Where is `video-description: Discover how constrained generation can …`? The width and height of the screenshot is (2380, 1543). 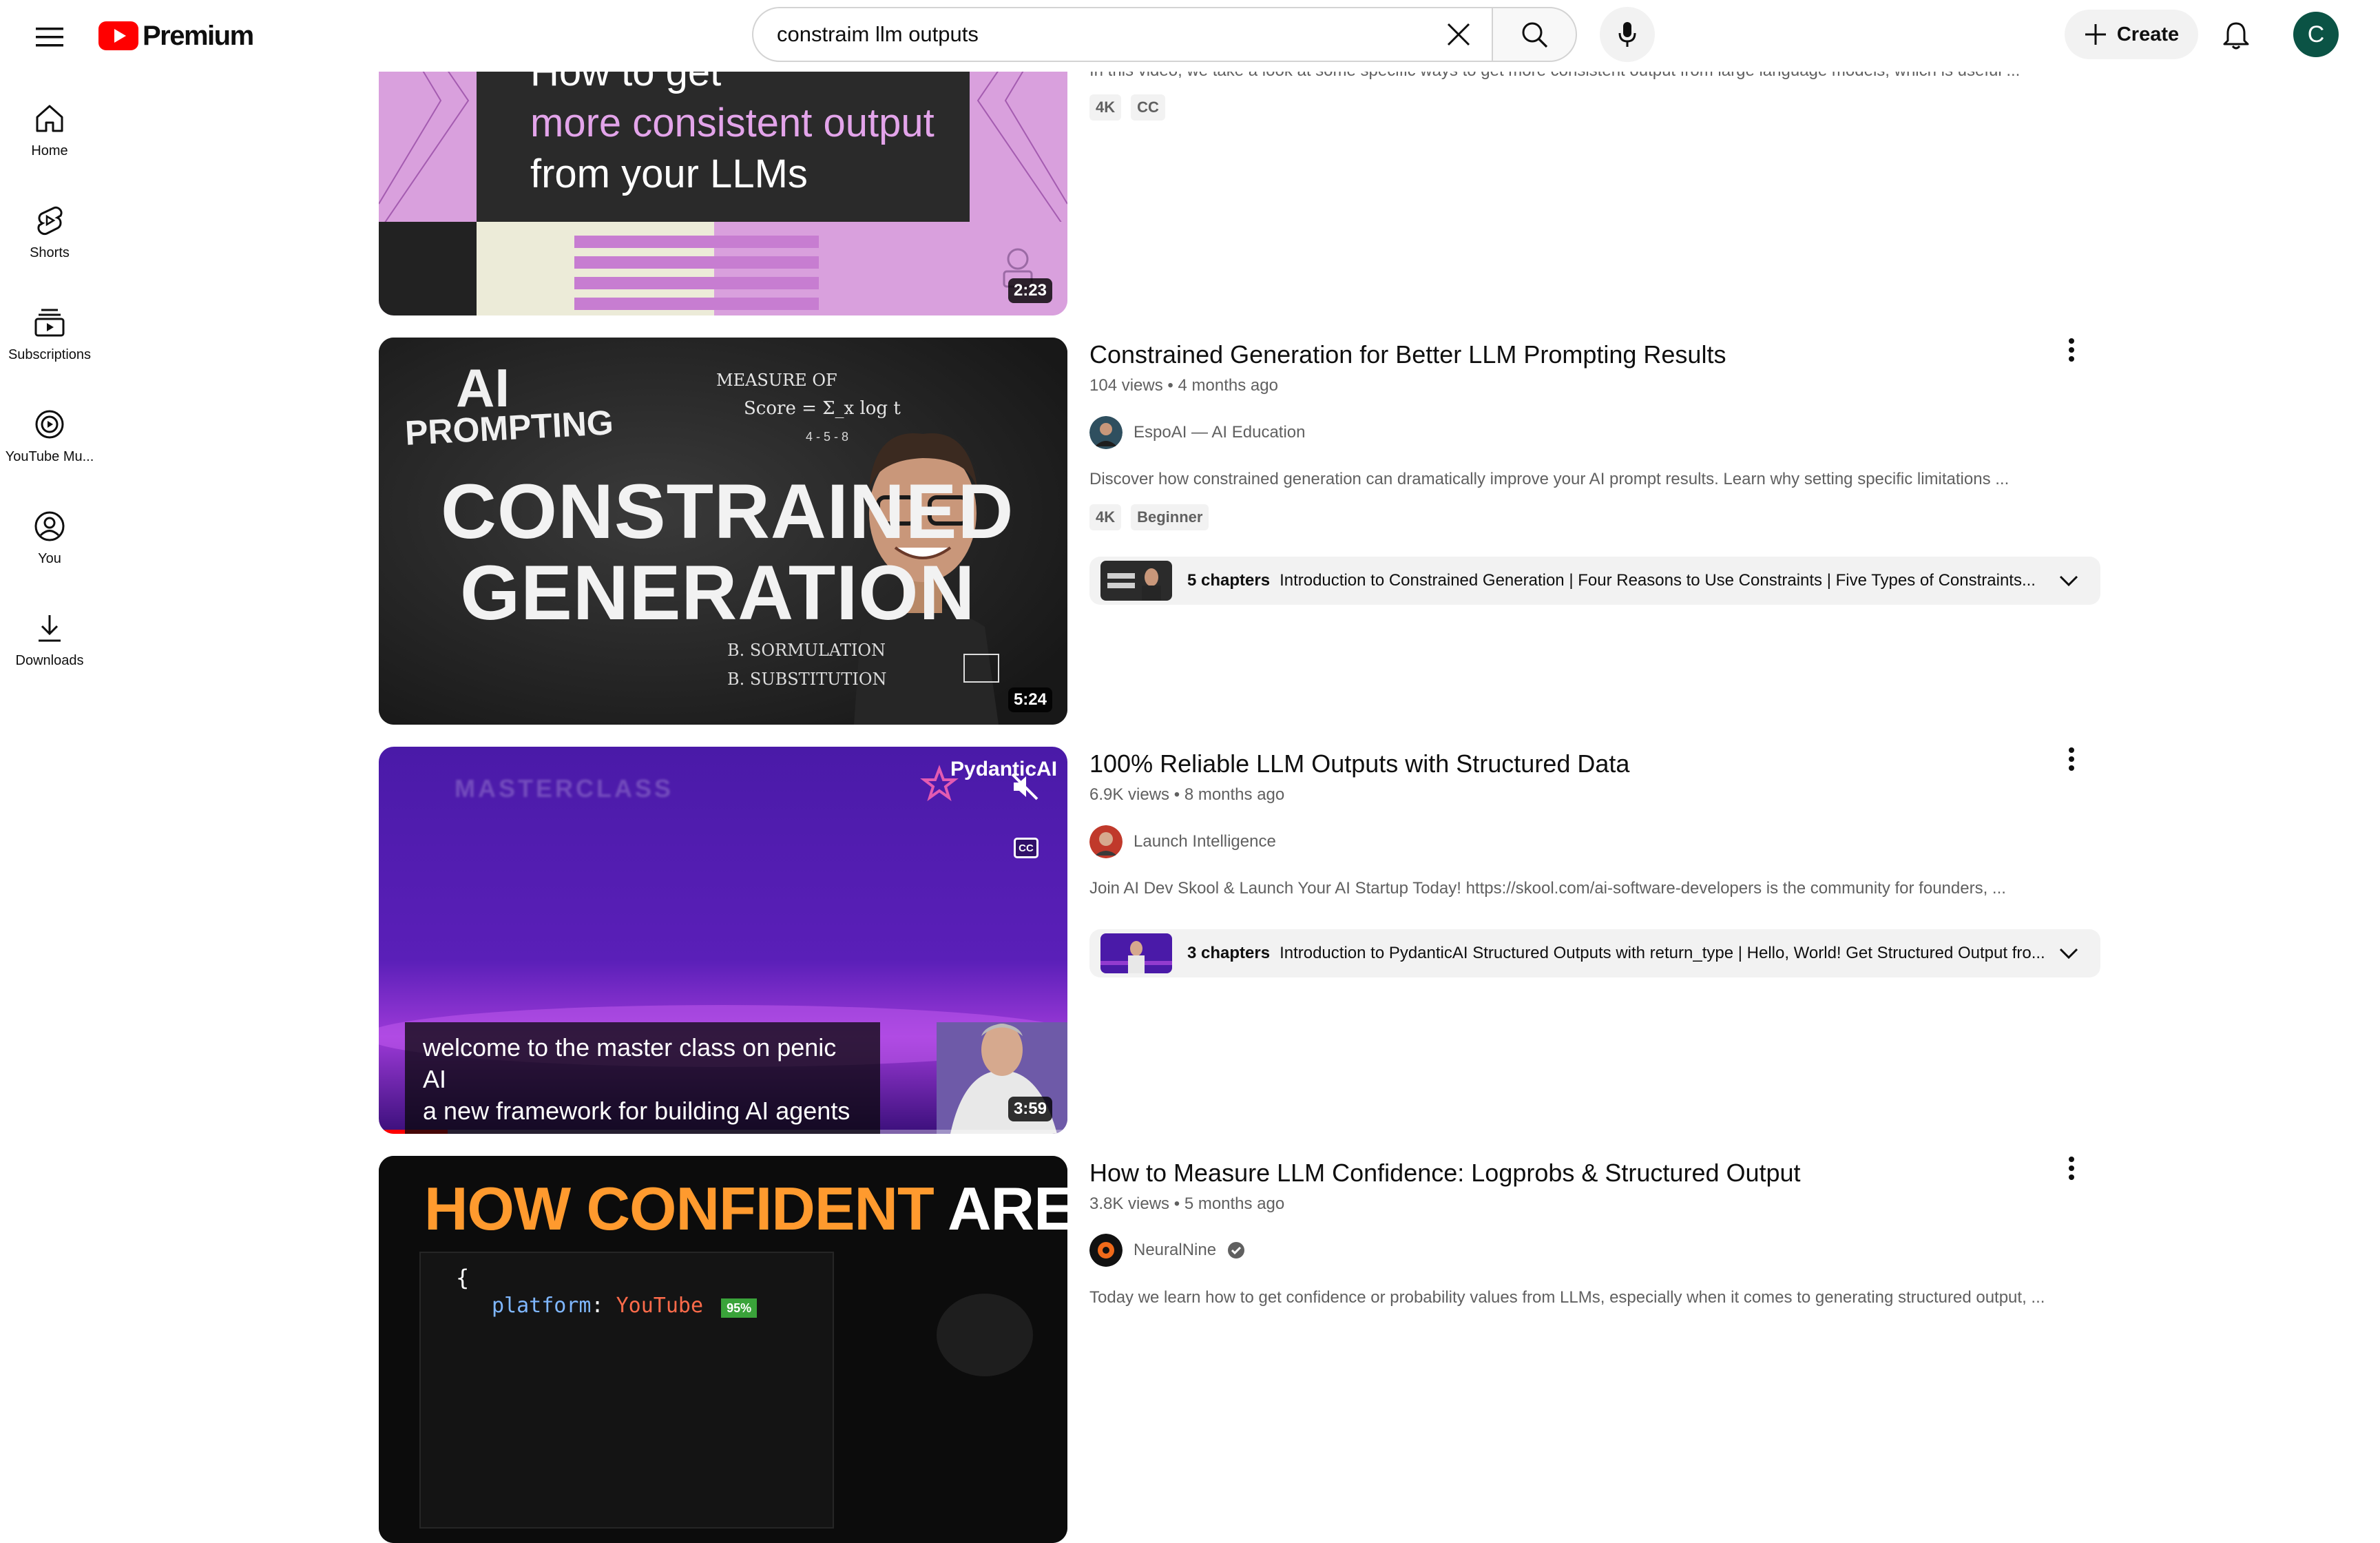 video-description: Discover how constrained generation can … is located at coordinates (1549, 479).